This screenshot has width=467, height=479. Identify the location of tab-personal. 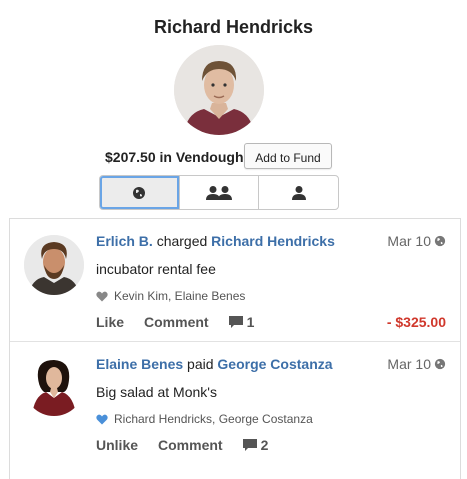
(298, 192).